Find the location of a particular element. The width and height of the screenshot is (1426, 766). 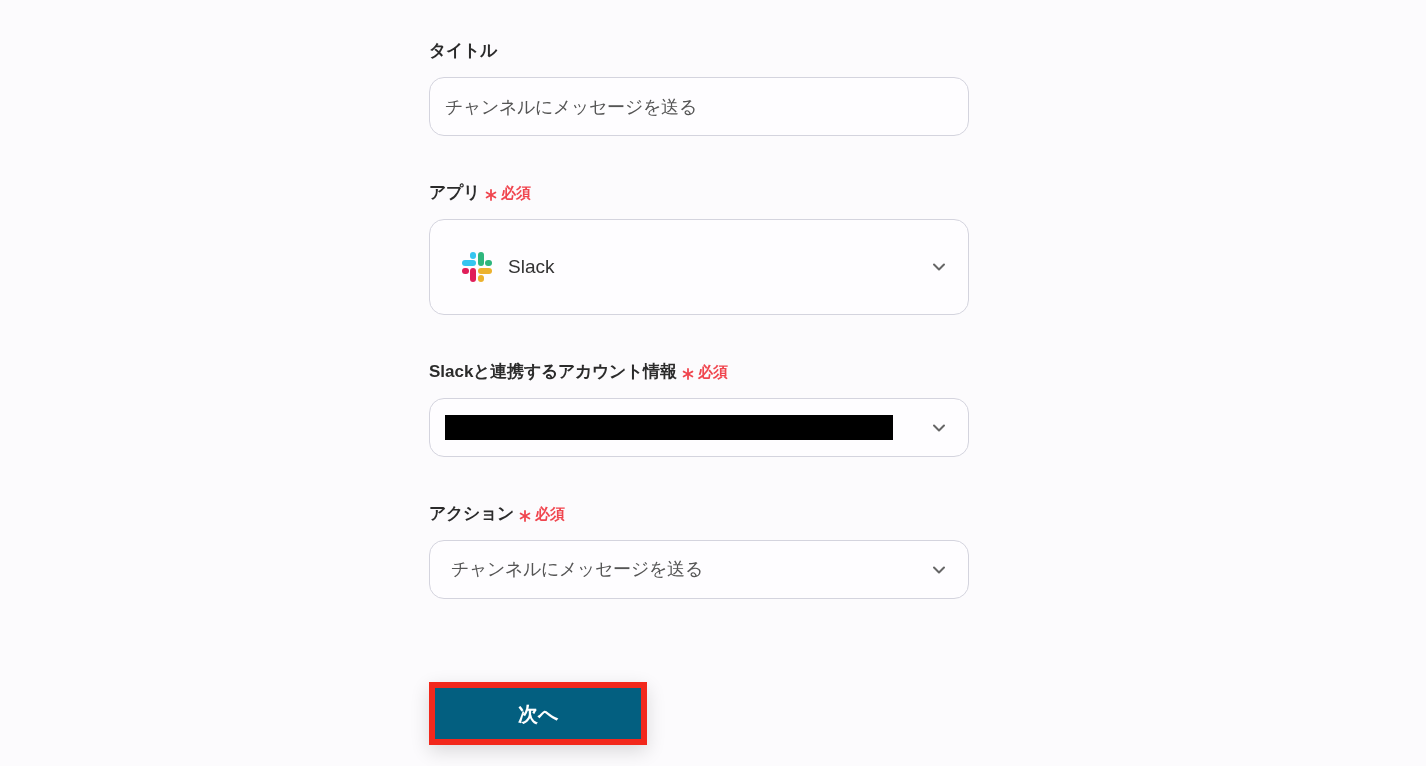

account-select is located at coordinates (699, 427).